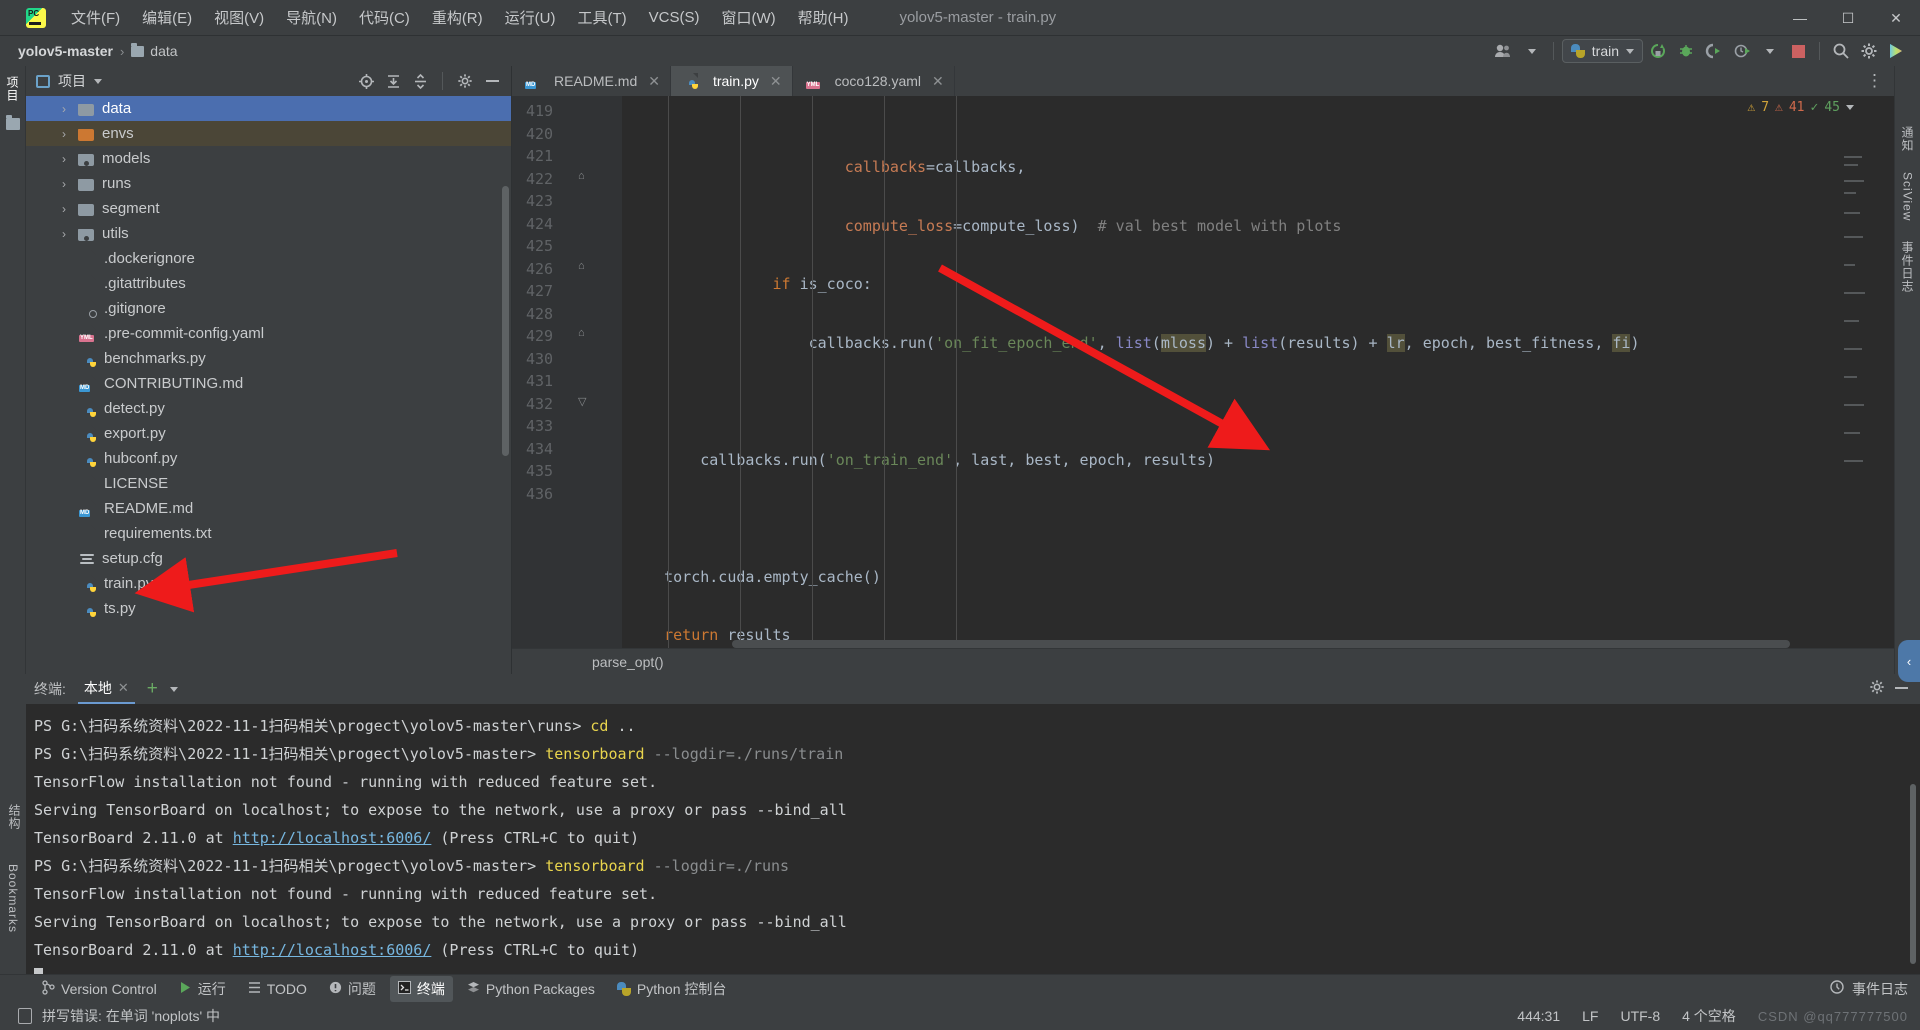 Image resolution: width=1920 pixels, height=1030 pixels. Describe the element at coordinates (268, 608) in the screenshot. I see `tree-item-ts-py: ts.py` at that location.